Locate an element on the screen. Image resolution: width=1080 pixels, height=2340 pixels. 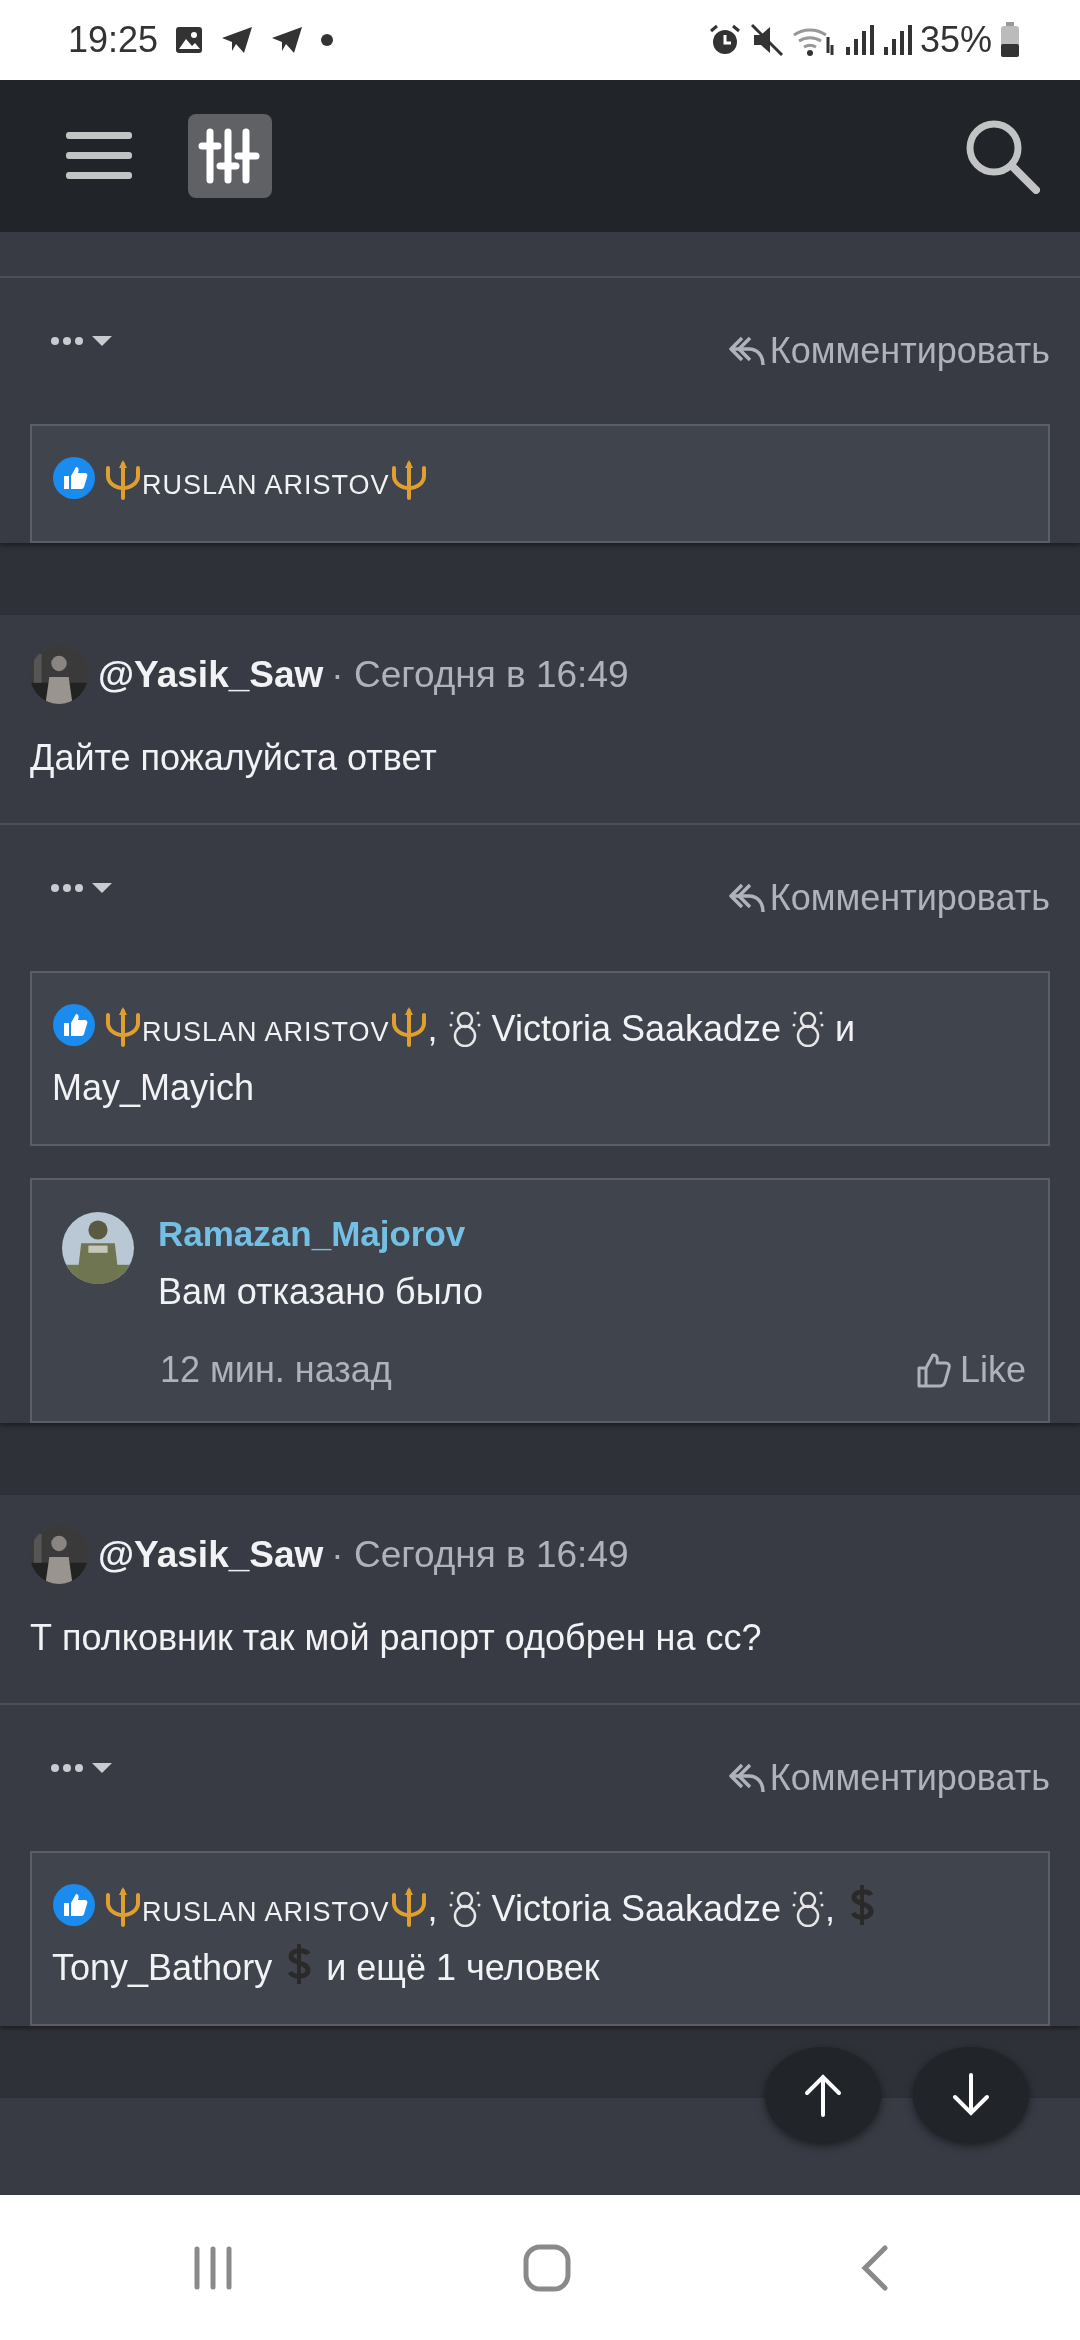
likes-text: и is located at coordinates (845, 1029).